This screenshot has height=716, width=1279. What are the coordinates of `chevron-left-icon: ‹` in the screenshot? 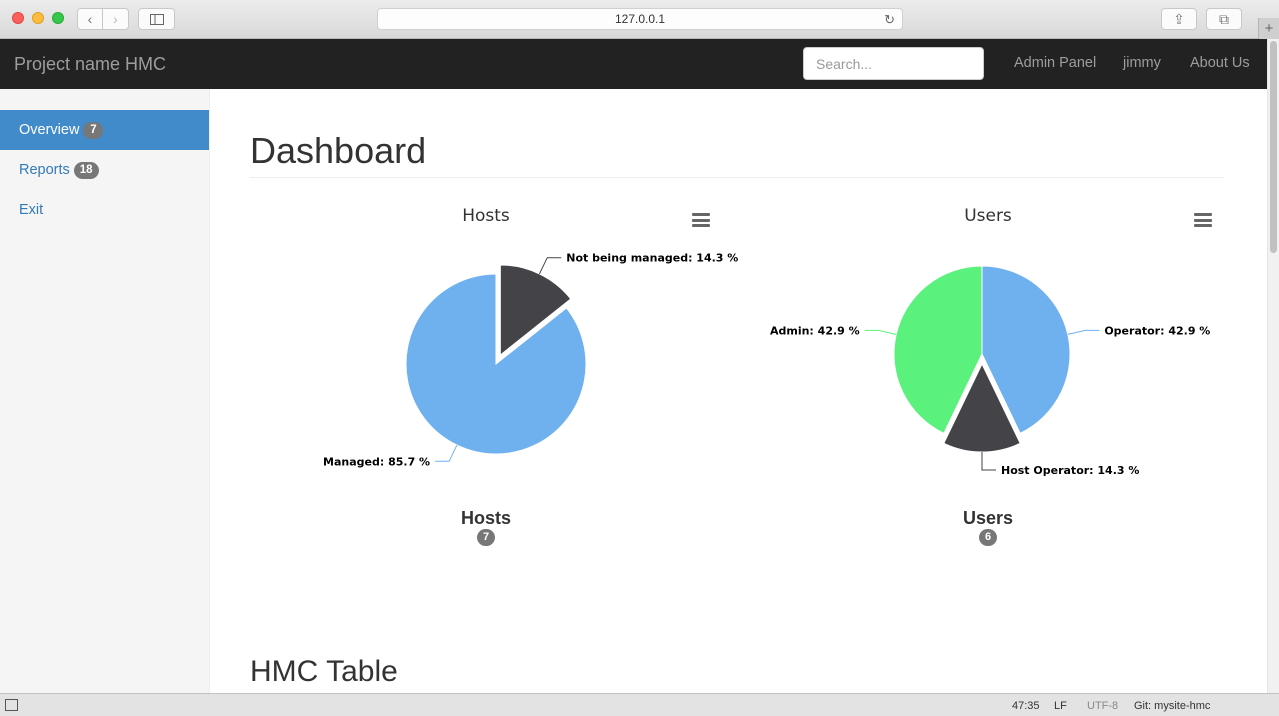 It's located at (90, 19).